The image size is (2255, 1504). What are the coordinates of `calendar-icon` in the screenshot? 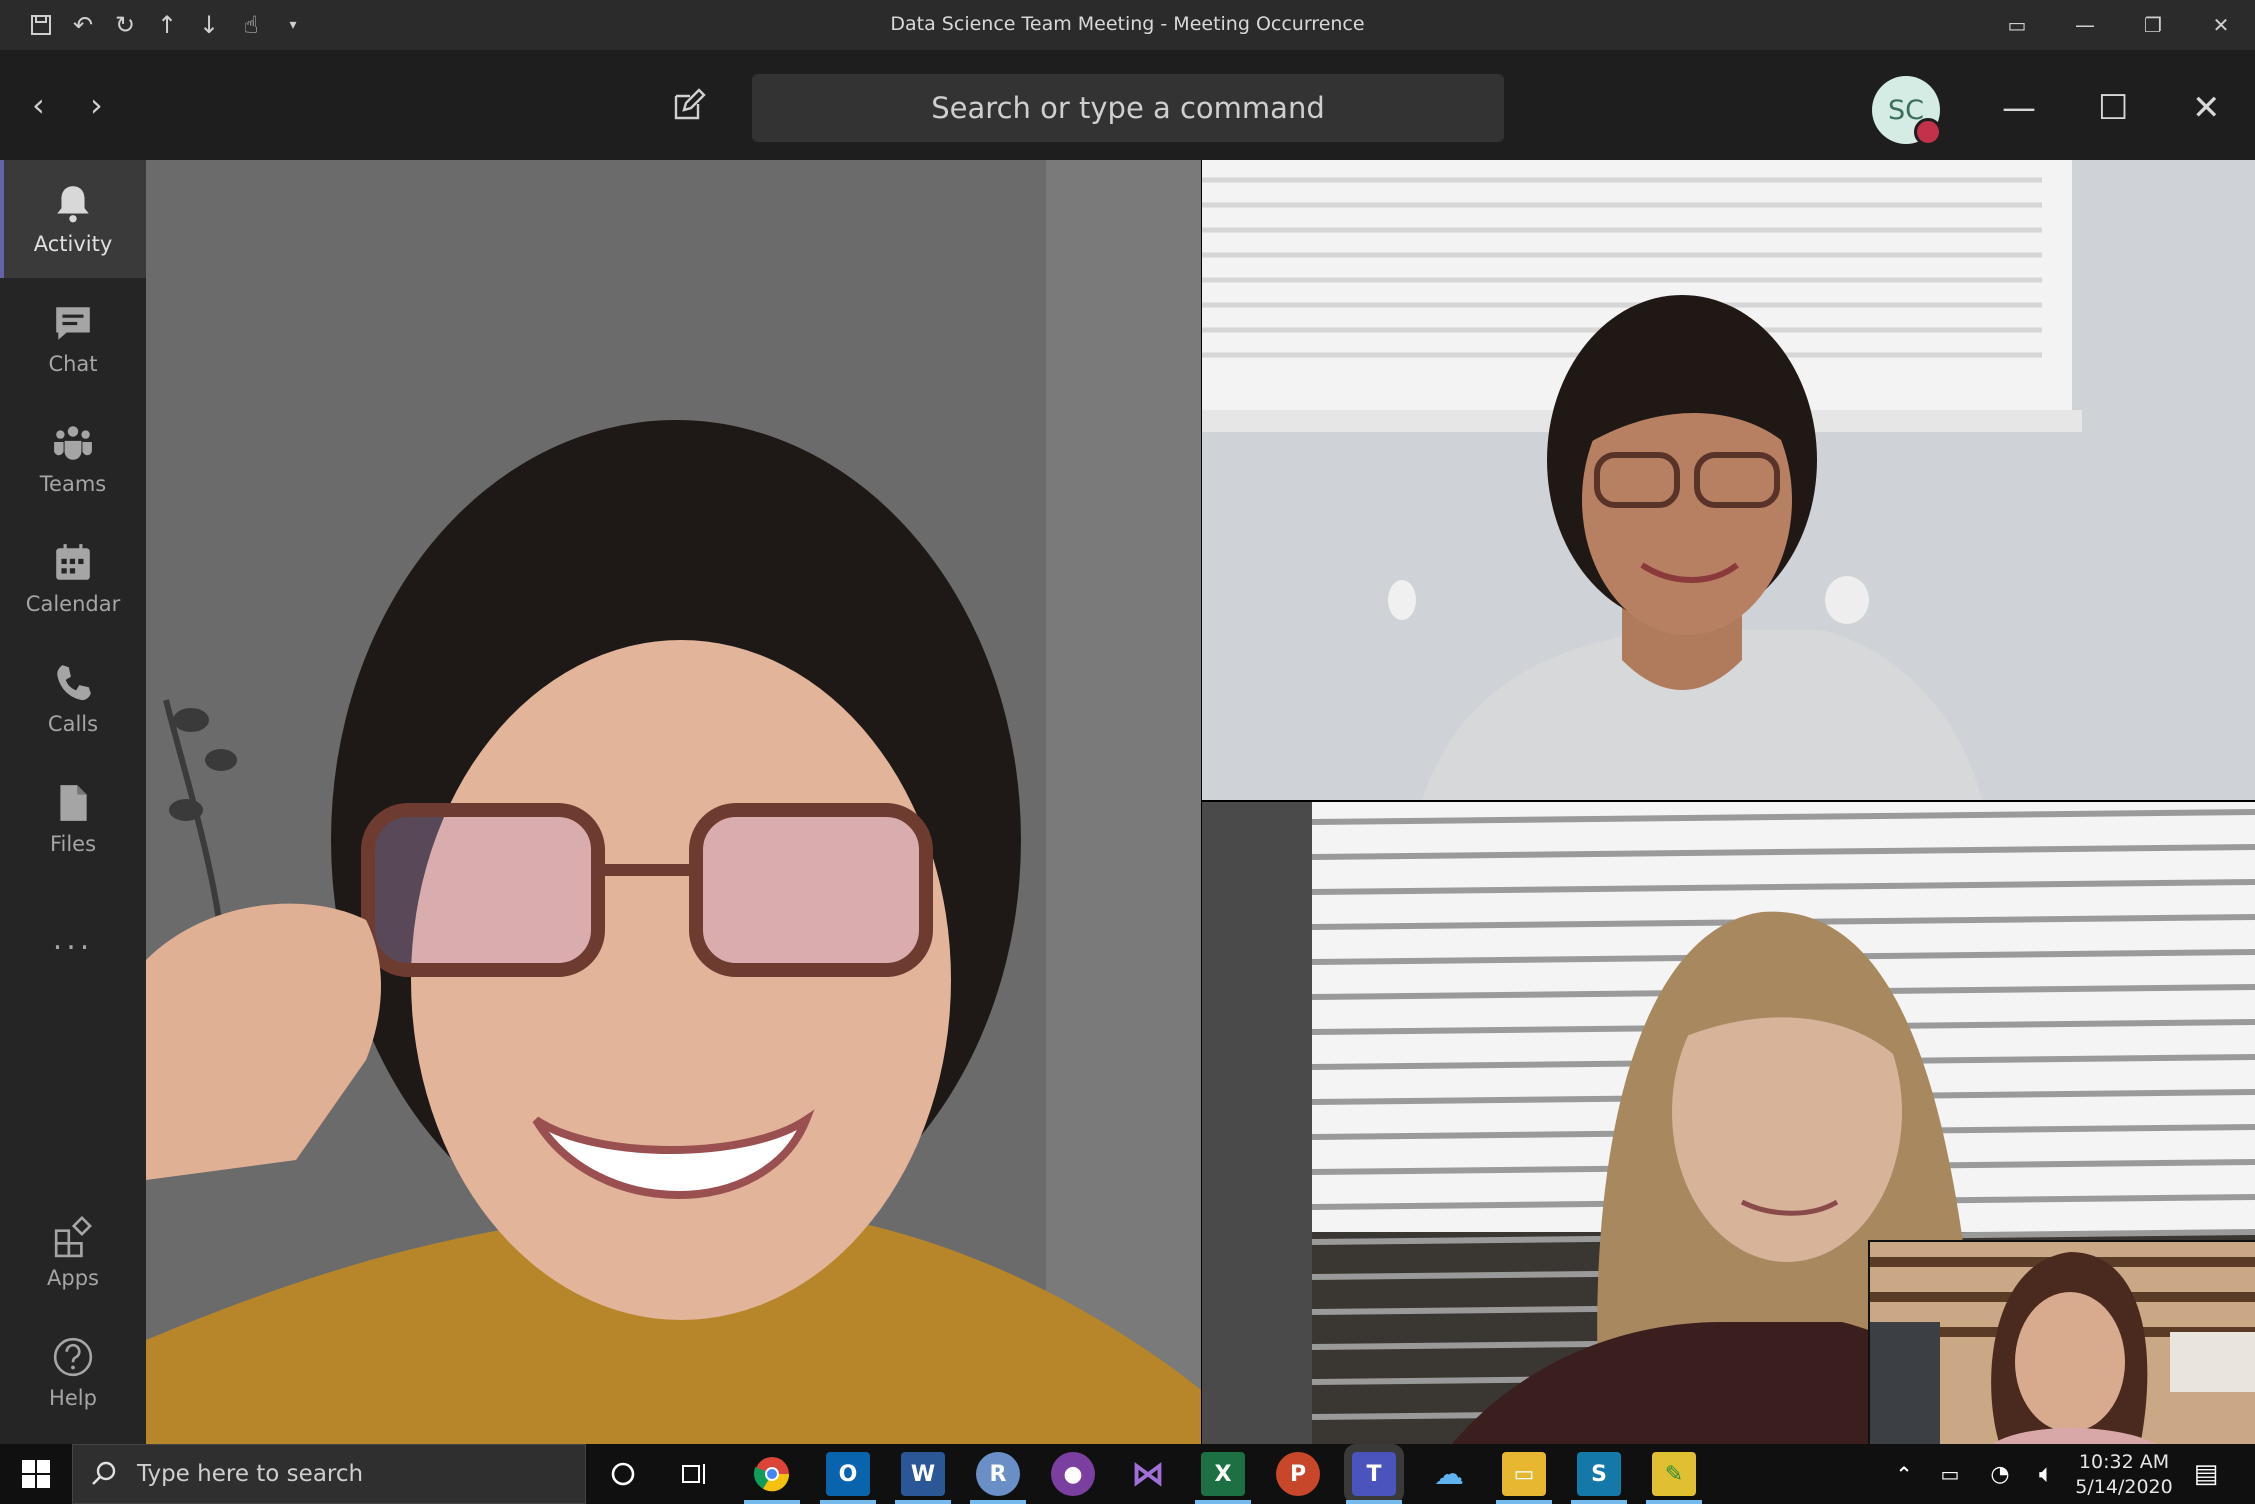 It's located at (73, 562).